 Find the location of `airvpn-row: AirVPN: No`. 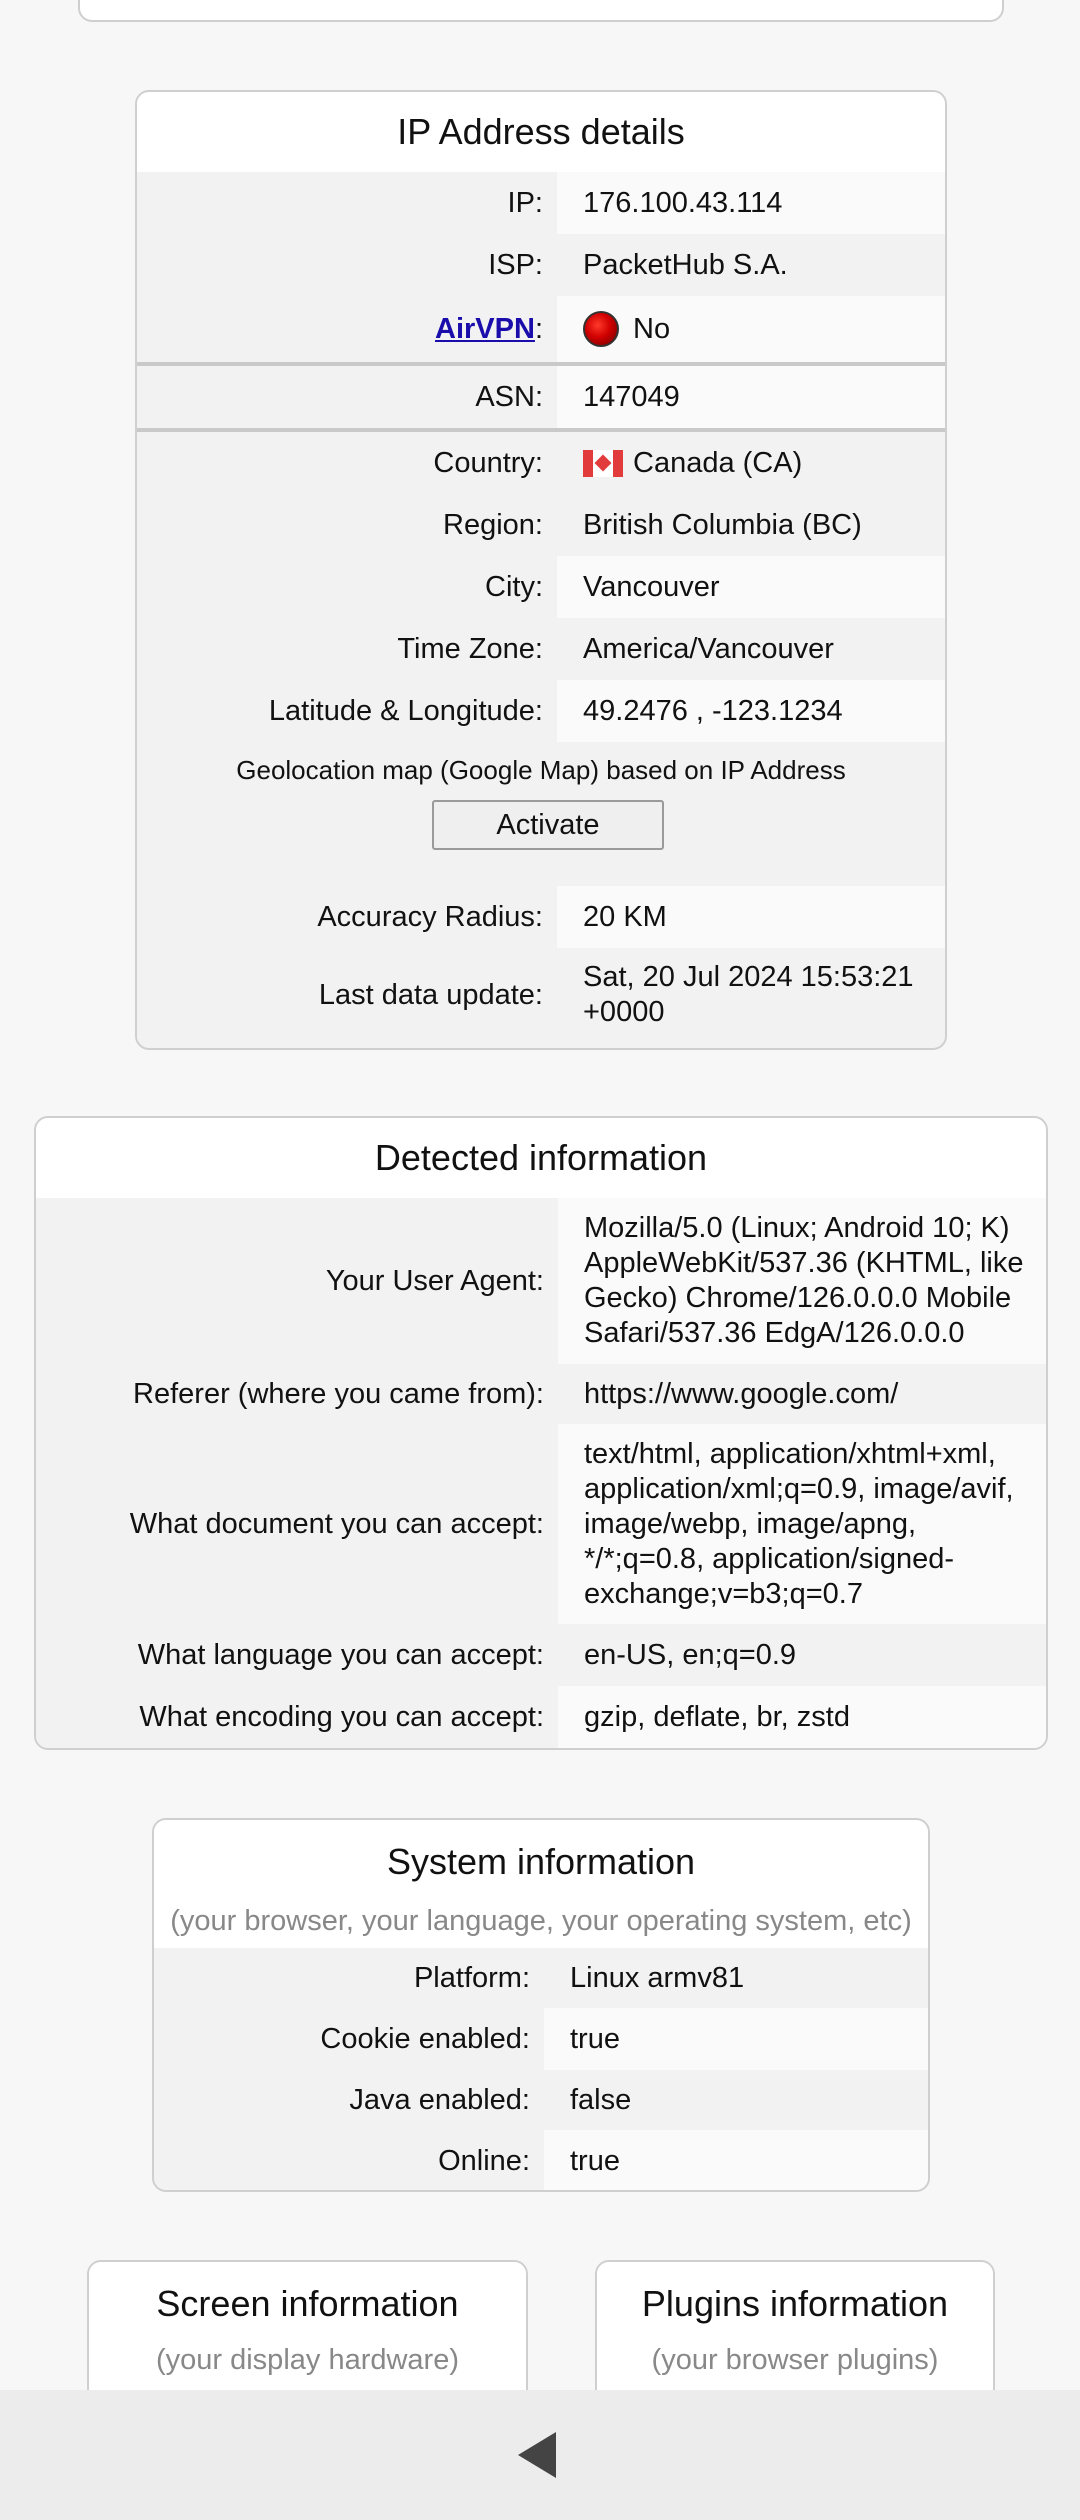

airvpn-row: AirVPN: No is located at coordinates (541, 329).